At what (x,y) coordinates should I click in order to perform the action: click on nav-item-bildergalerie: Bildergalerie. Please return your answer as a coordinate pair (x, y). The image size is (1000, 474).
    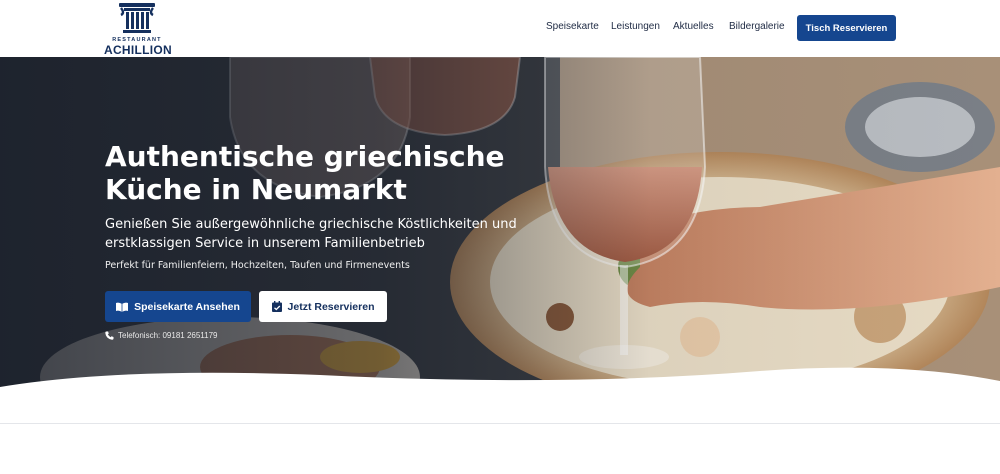
    Looking at the image, I should click on (757, 28).